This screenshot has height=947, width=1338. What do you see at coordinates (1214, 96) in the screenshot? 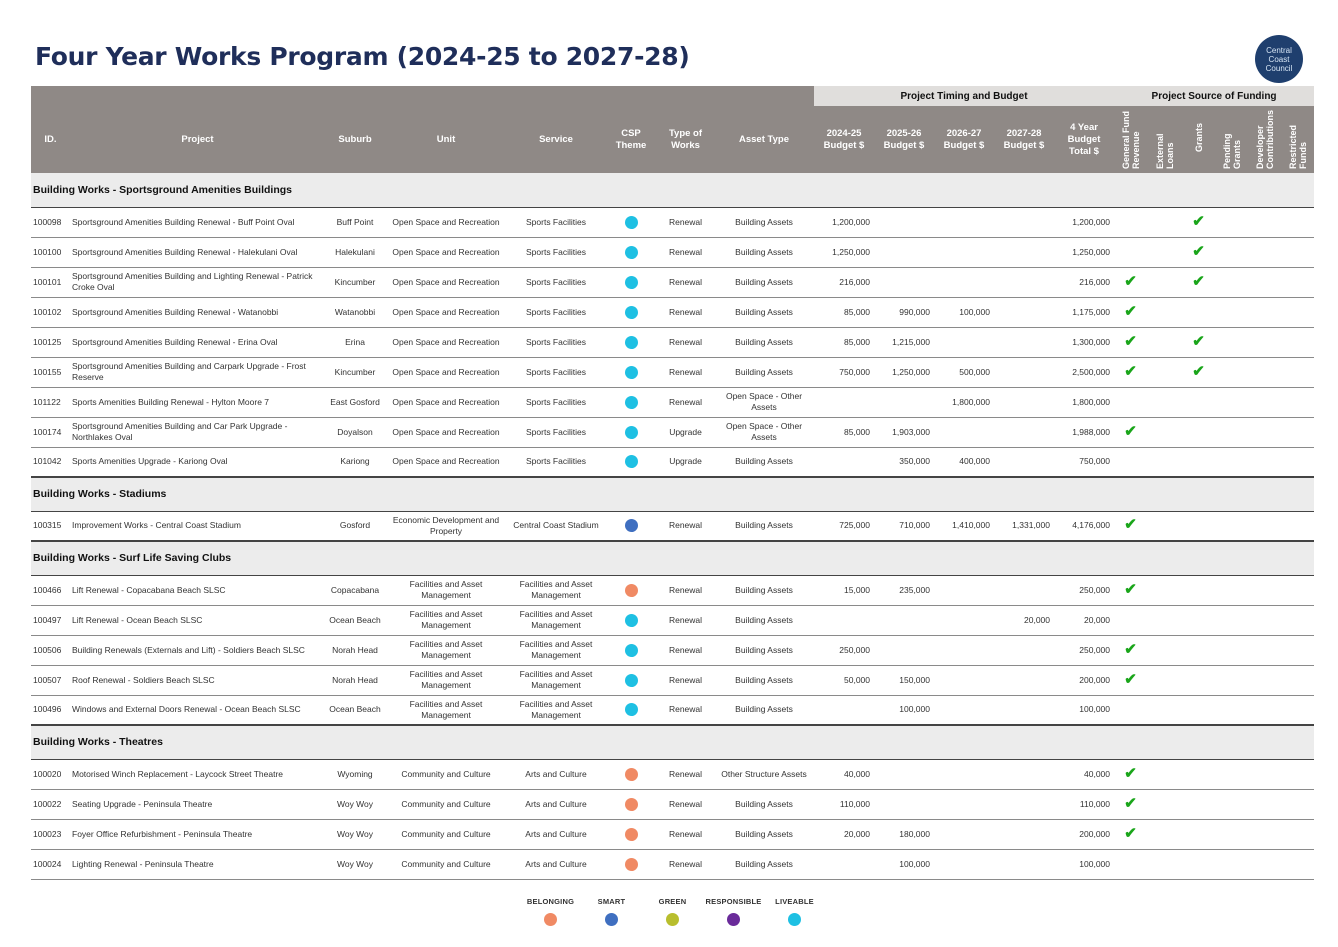
I see `group-header-funding: Project Source of Funding` at bounding box center [1214, 96].